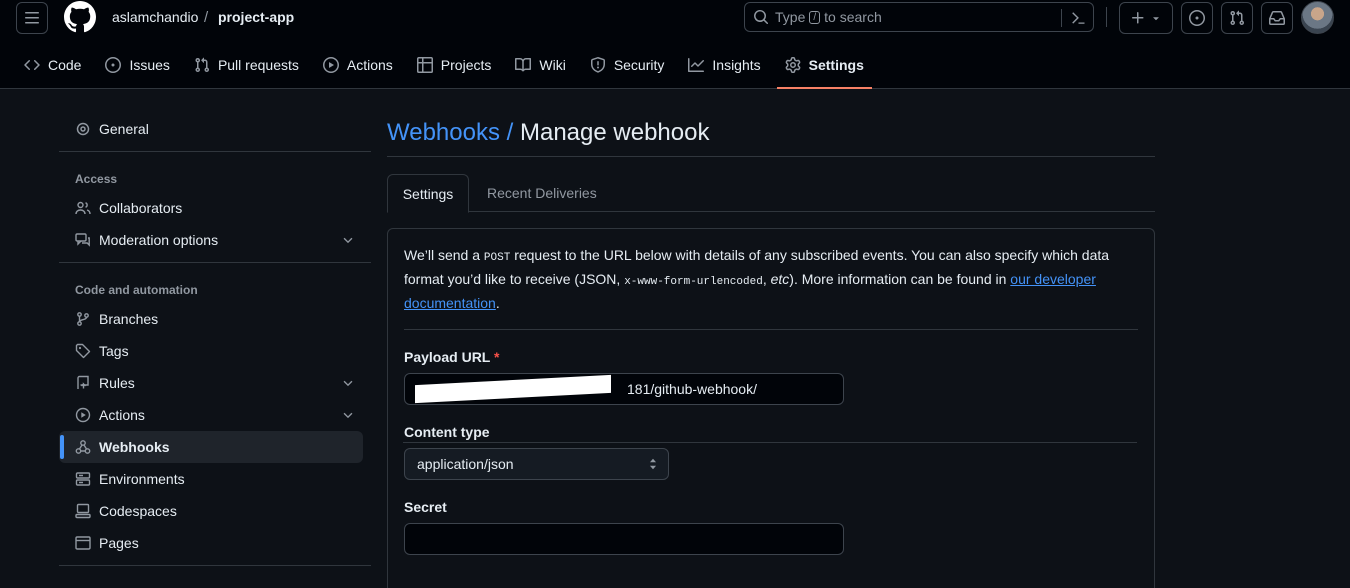  What do you see at coordinates (1156, 19) in the screenshot?
I see `triangle-down-icon` at bounding box center [1156, 19].